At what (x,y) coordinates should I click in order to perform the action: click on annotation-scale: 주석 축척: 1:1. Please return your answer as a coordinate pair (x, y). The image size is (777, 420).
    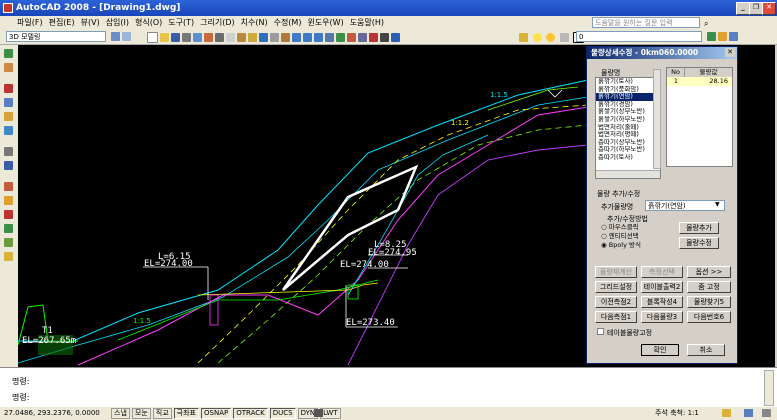
    Looking at the image, I should click on (677, 413).